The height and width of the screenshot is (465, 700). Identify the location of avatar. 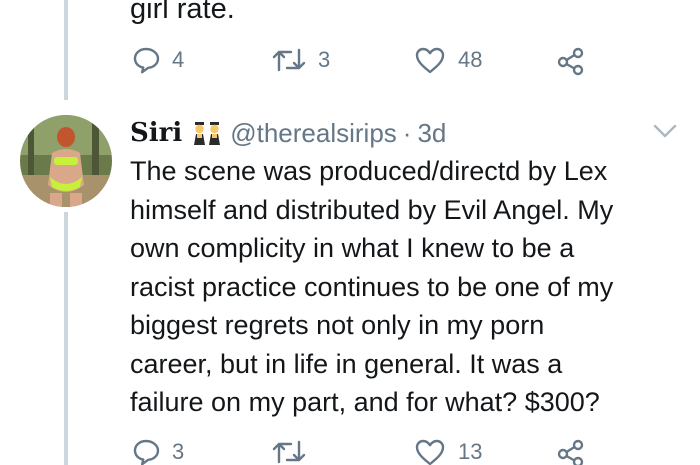
(66, 161).